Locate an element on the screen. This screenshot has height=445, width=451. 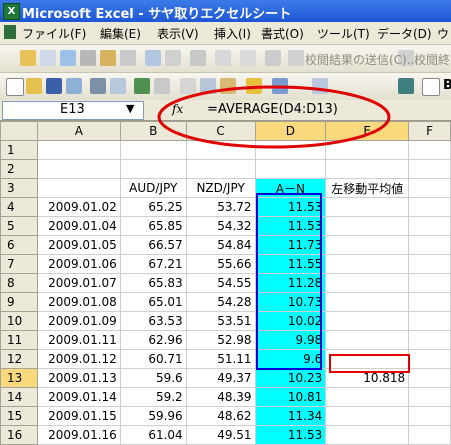
menu-insert: 挿入(I) is located at coordinates (232, 33).